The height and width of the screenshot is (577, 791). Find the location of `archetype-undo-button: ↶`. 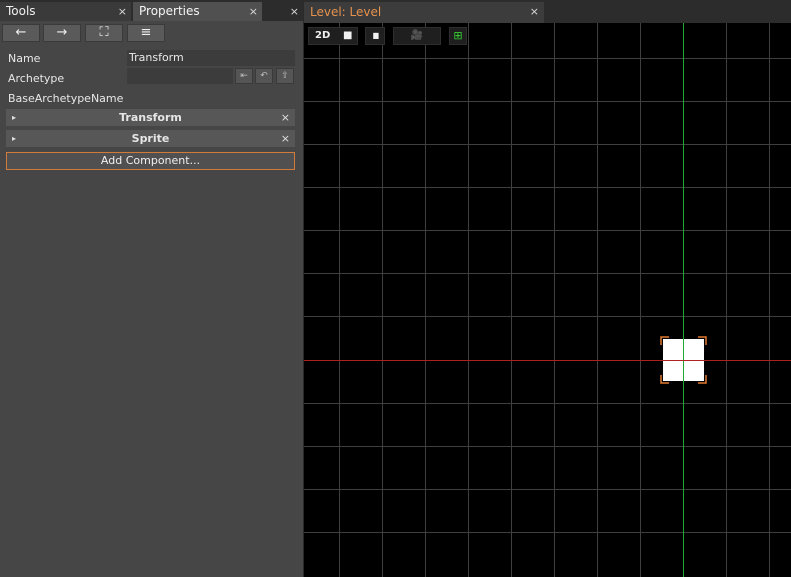

archetype-undo-button: ↶ is located at coordinates (264, 76).